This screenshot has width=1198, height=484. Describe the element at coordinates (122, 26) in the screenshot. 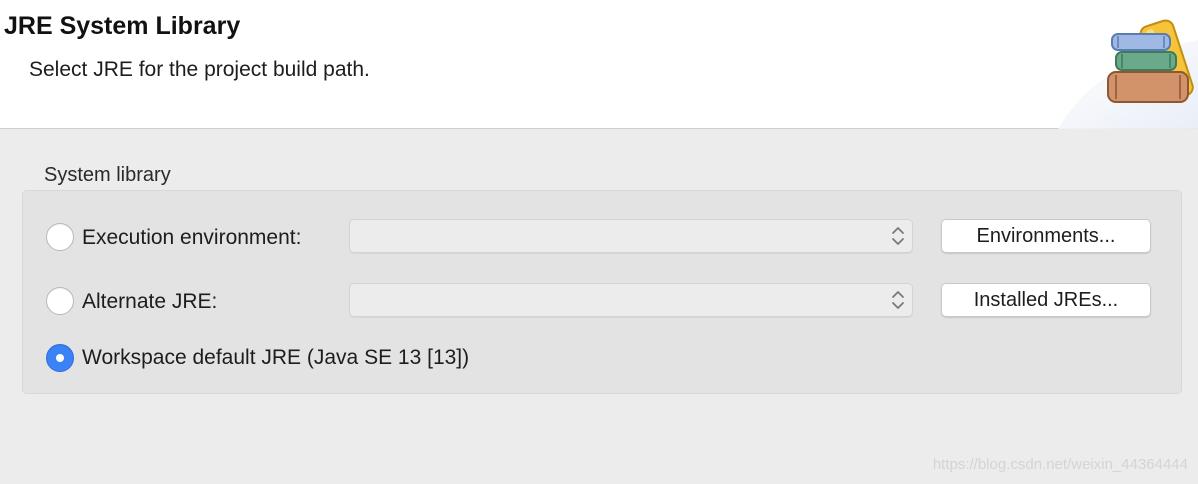

I see `page-title: JRE System Library` at that location.